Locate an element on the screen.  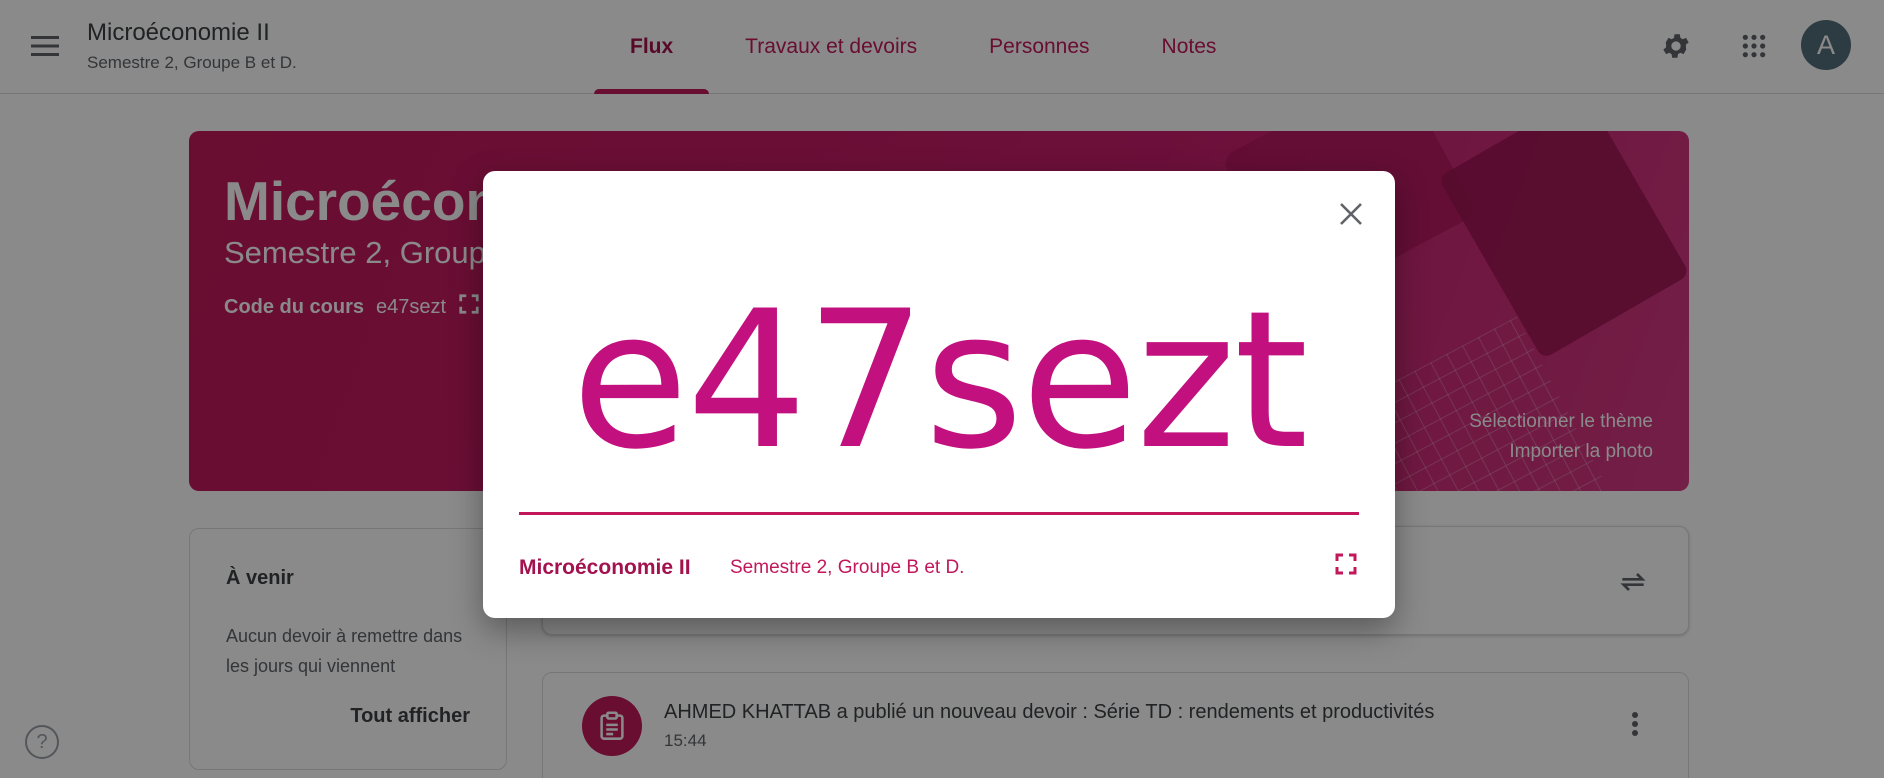
fullscreen-exit-icon is located at coordinates (1346, 564).